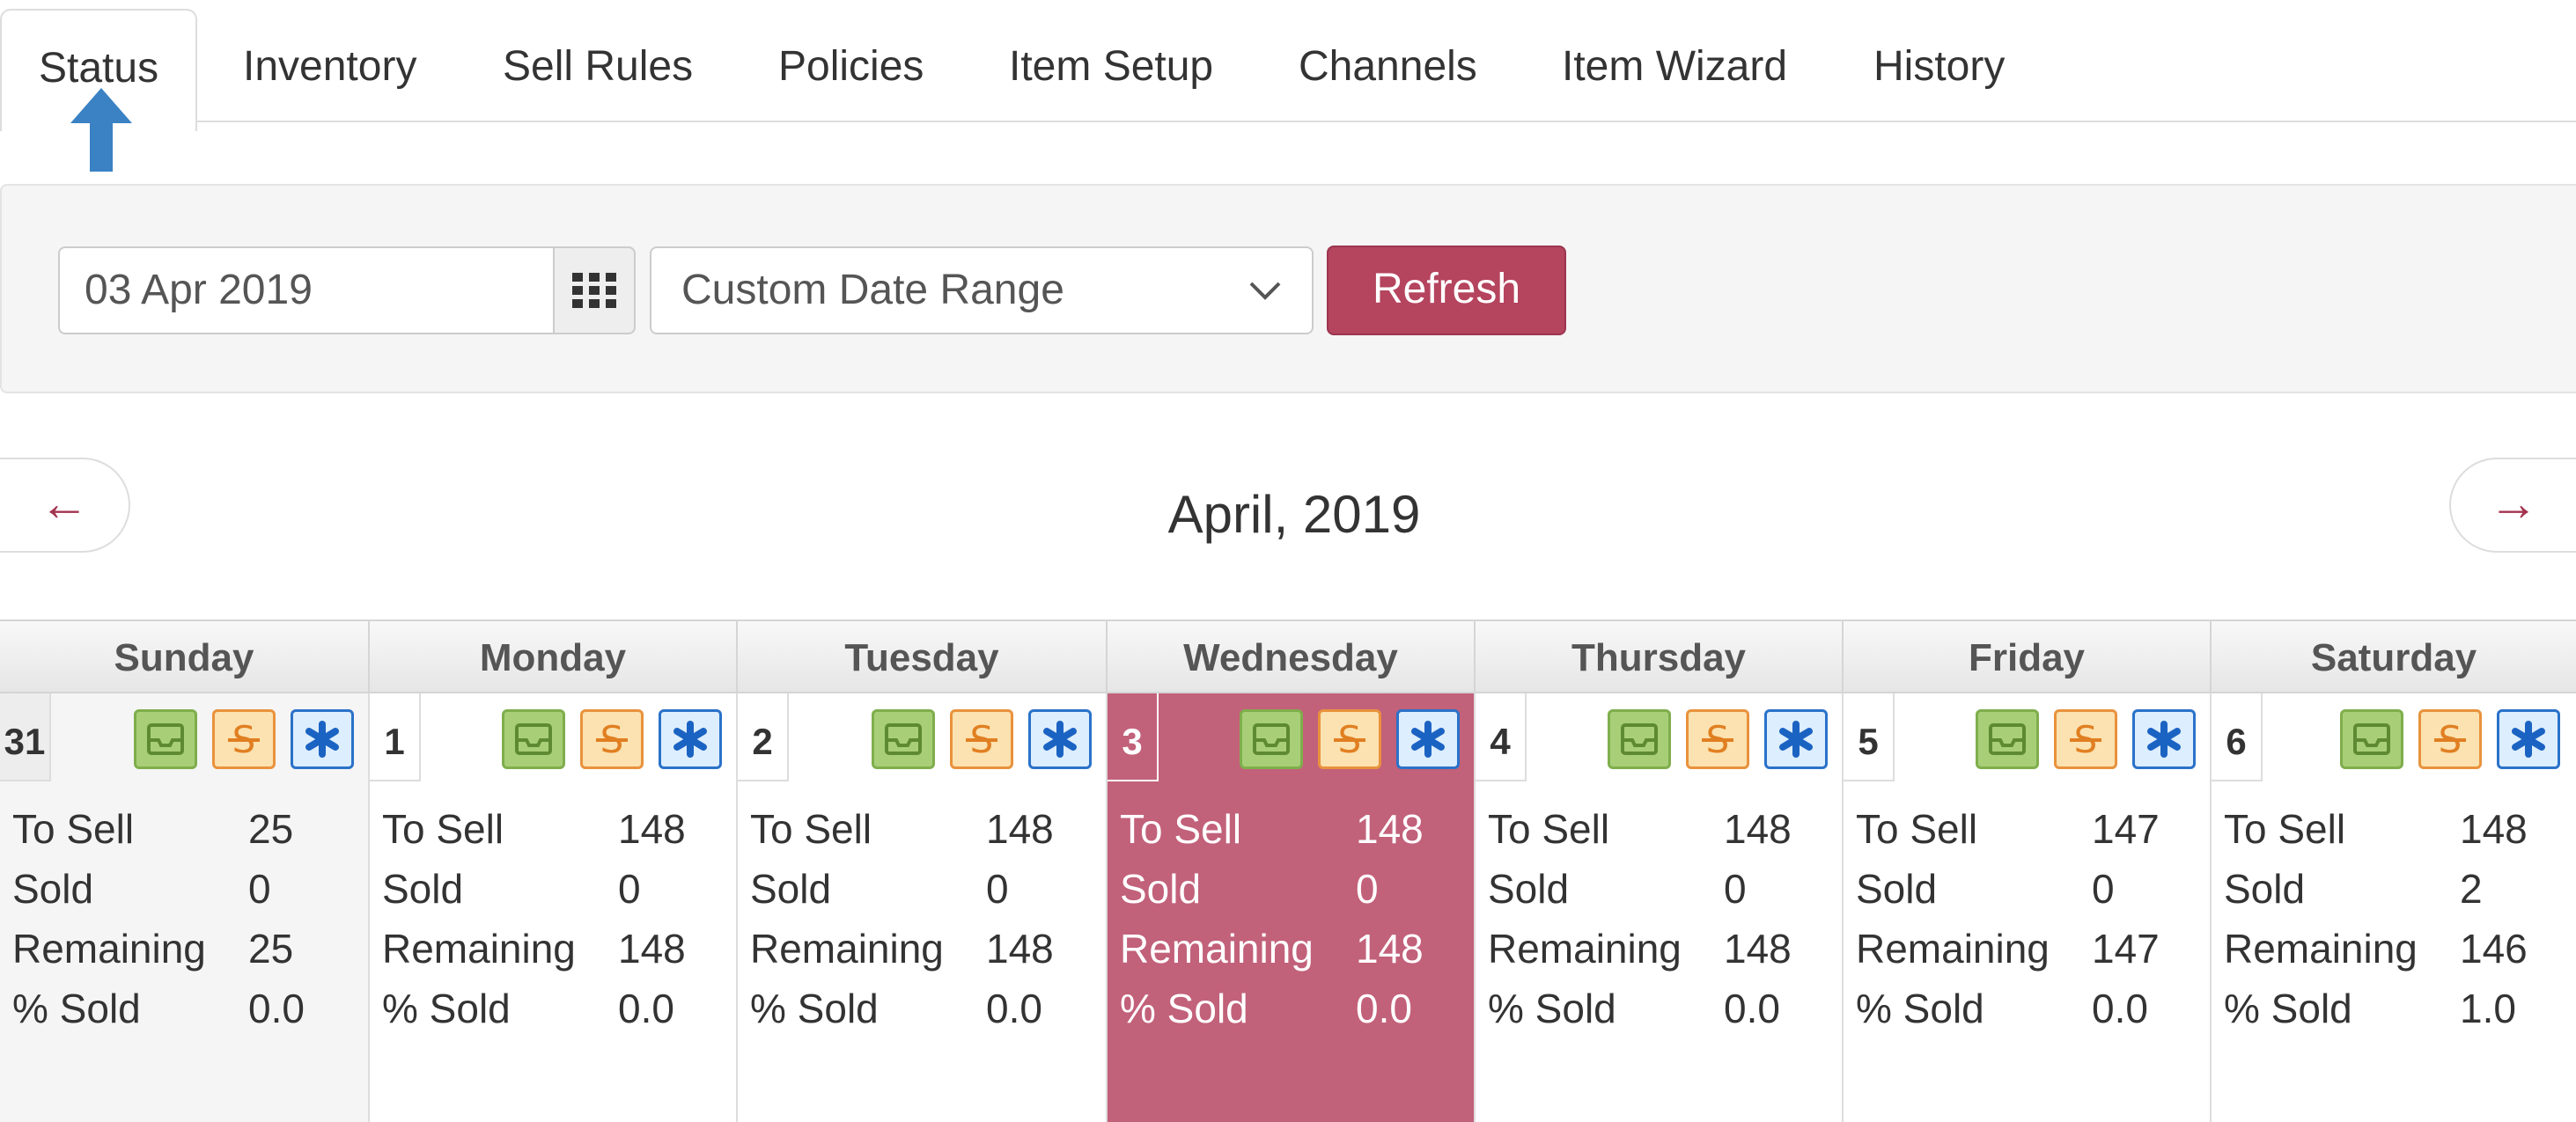 The width and height of the screenshot is (2576, 1122). Describe the element at coordinates (554, 657) in the screenshot. I see `weekday-monday: Monday` at that location.